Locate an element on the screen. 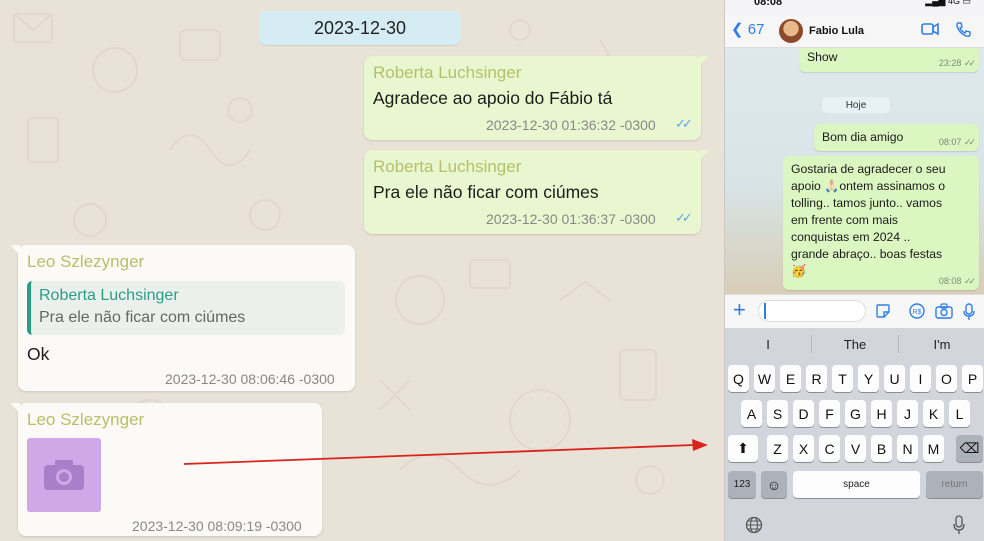 This screenshot has width=984, height=541. message-input is located at coordinates (812, 311).